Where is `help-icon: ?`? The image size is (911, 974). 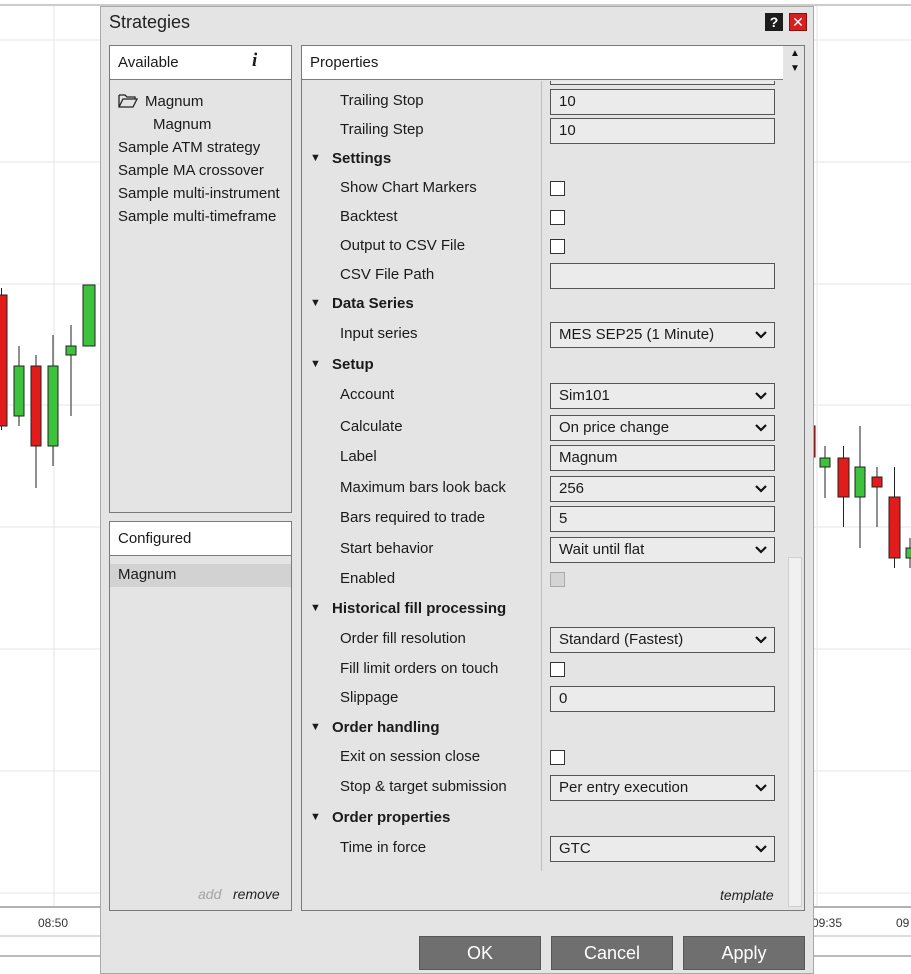
help-icon: ? is located at coordinates (774, 22).